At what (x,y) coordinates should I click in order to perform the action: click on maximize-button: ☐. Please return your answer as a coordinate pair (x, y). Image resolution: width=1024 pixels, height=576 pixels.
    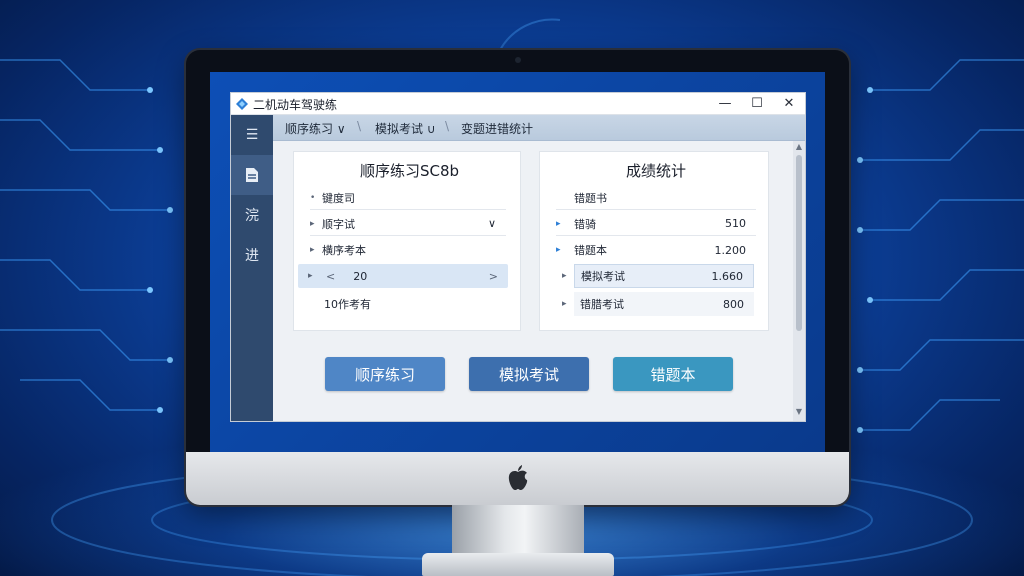
    Looking at the image, I should click on (757, 104).